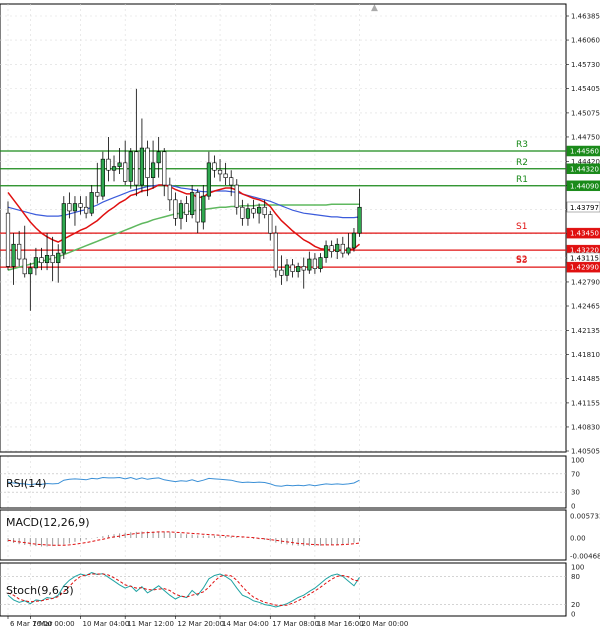  What do you see at coordinates (584, 258) in the screenshot?
I see `price-level-value: 1.43115` at bounding box center [584, 258].